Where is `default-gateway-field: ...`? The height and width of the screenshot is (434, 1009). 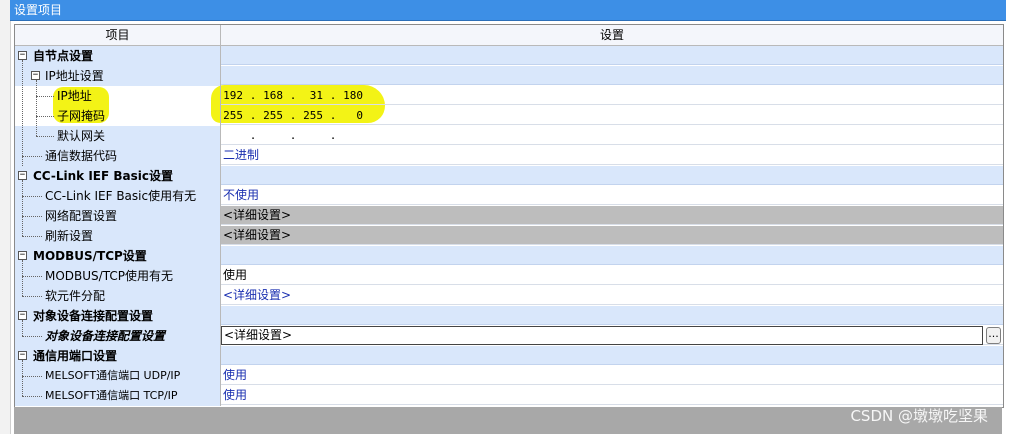
default-gateway-field: ... is located at coordinates (612, 135).